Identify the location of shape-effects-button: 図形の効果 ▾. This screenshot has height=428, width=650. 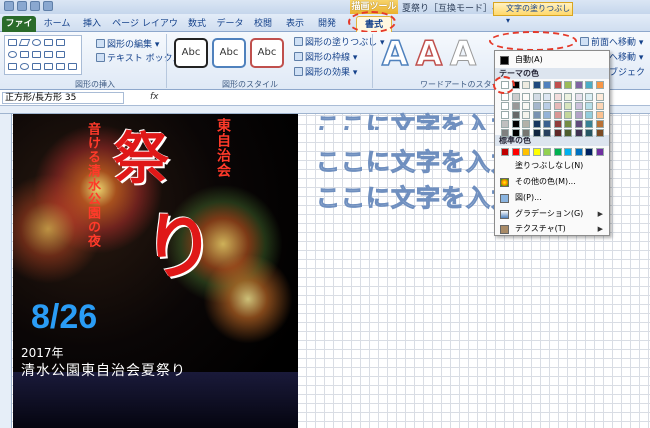
(325, 71).